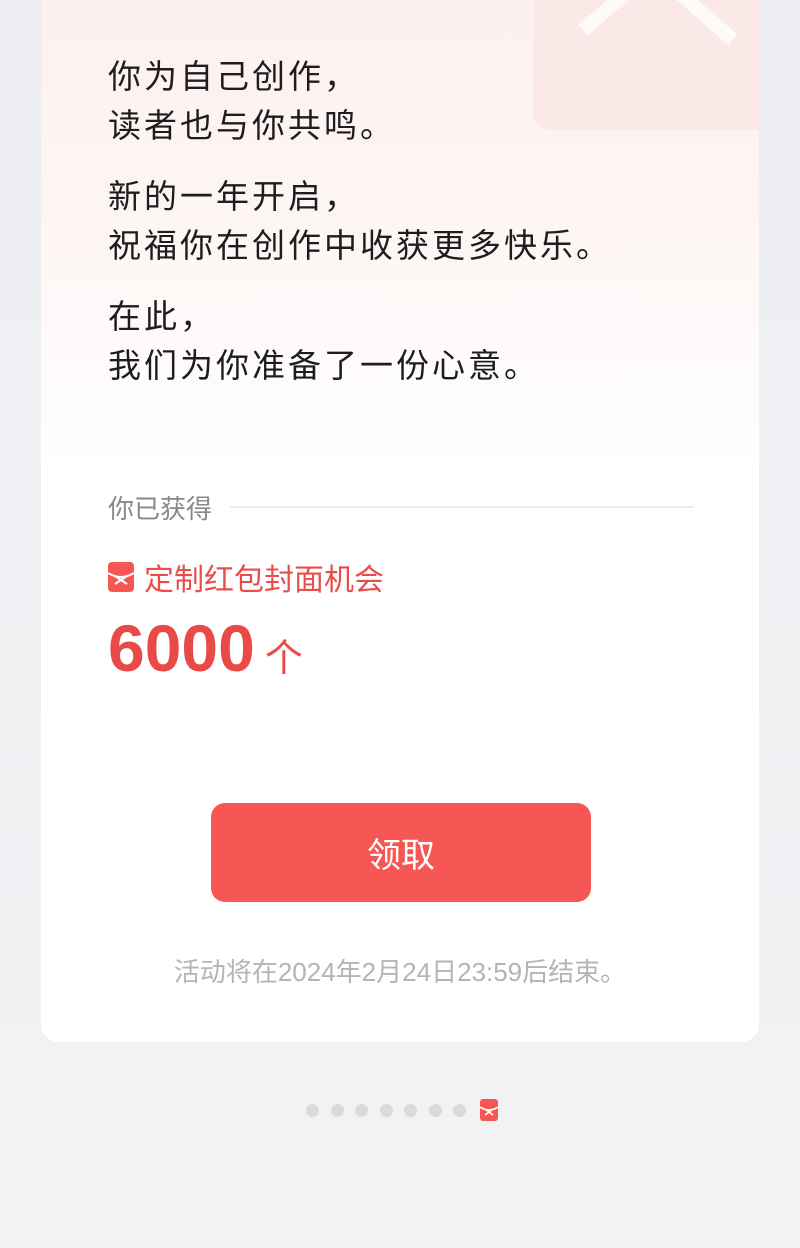 This screenshot has height=1248, width=800. What do you see at coordinates (264, 580) in the screenshot?
I see `reward-title: 定制红包封面机会` at bounding box center [264, 580].